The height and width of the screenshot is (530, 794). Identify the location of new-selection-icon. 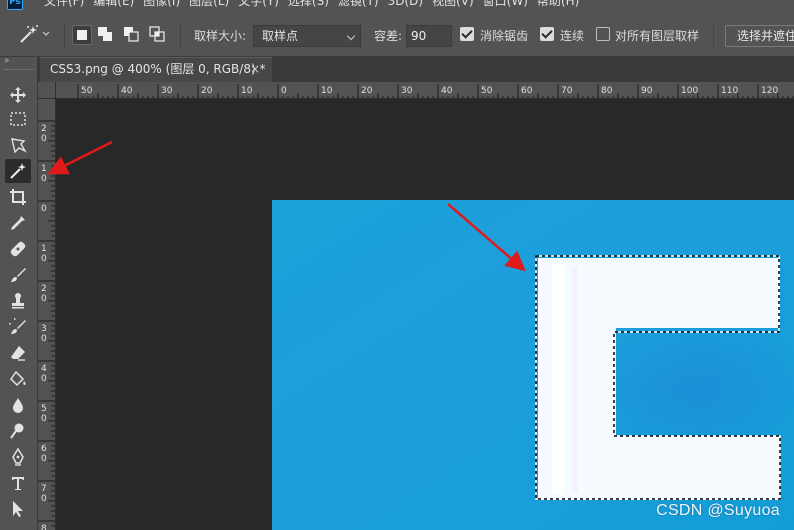
(82, 35).